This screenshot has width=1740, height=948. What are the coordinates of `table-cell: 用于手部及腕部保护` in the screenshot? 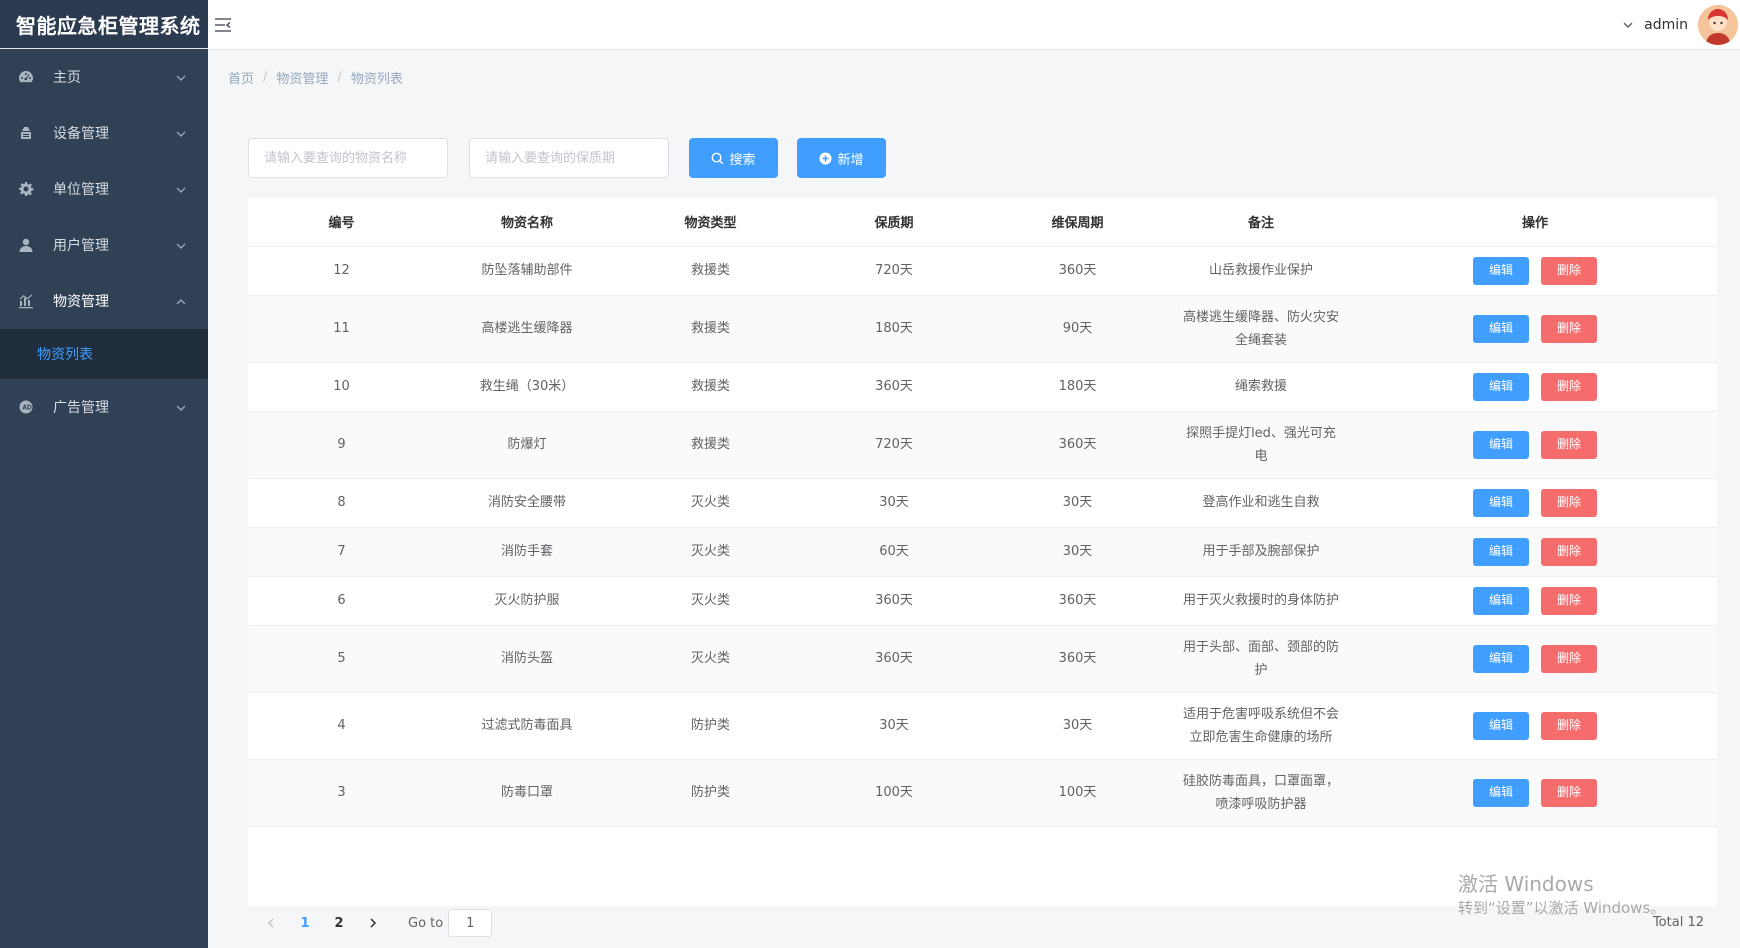 It's located at (1261, 552).